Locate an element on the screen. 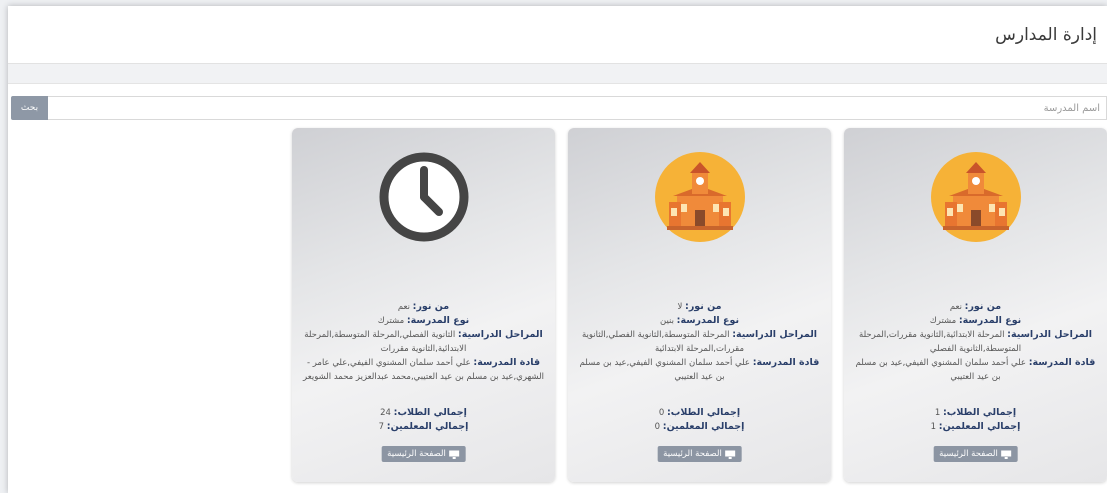  school-name-search-input is located at coordinates (577, 108).